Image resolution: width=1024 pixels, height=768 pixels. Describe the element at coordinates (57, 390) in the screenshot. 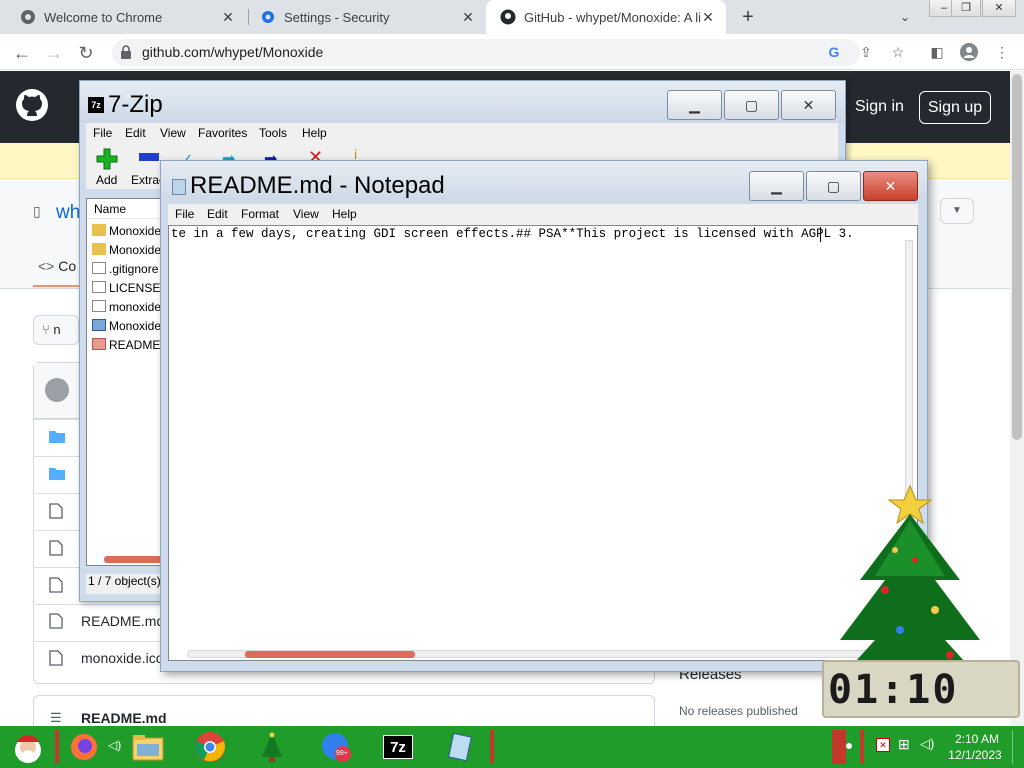

I see `avatar` at that location.